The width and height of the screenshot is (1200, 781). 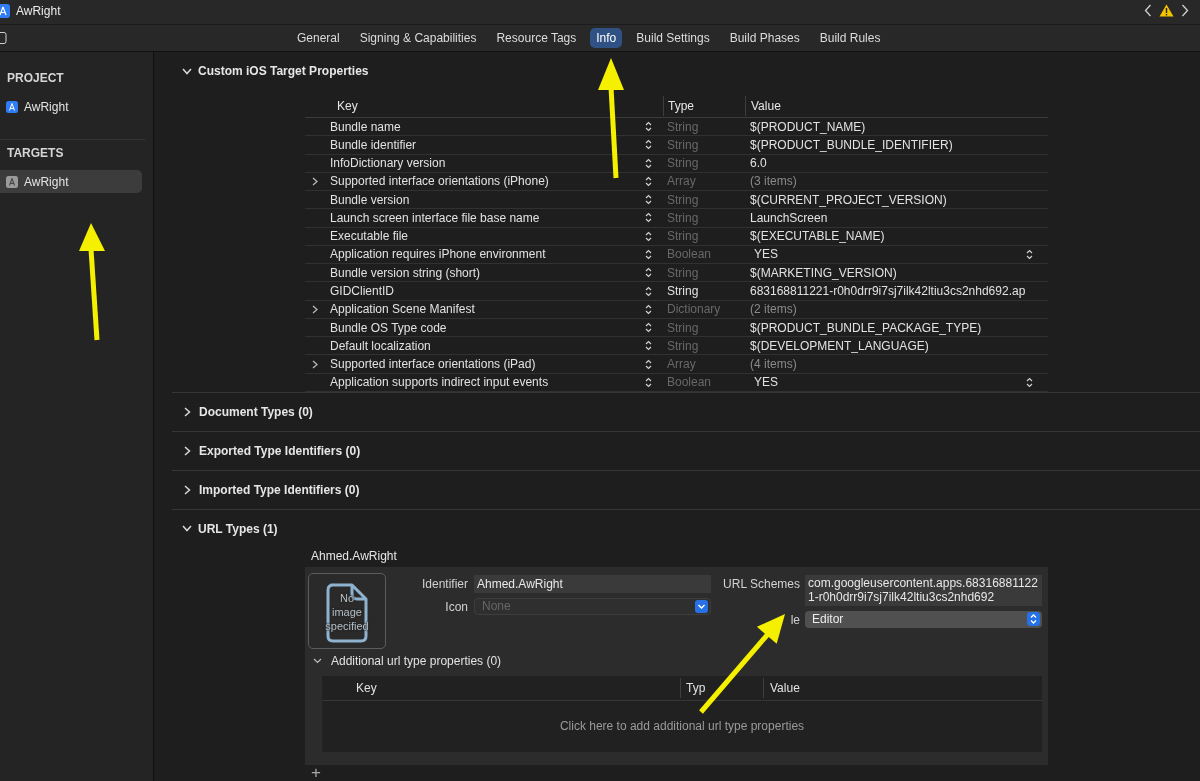 What do you see at coordinates (823, 272) in the screenshot?
I see `value-cell: $(MARKETING_VERSION)` at bounding box center [823, 272].